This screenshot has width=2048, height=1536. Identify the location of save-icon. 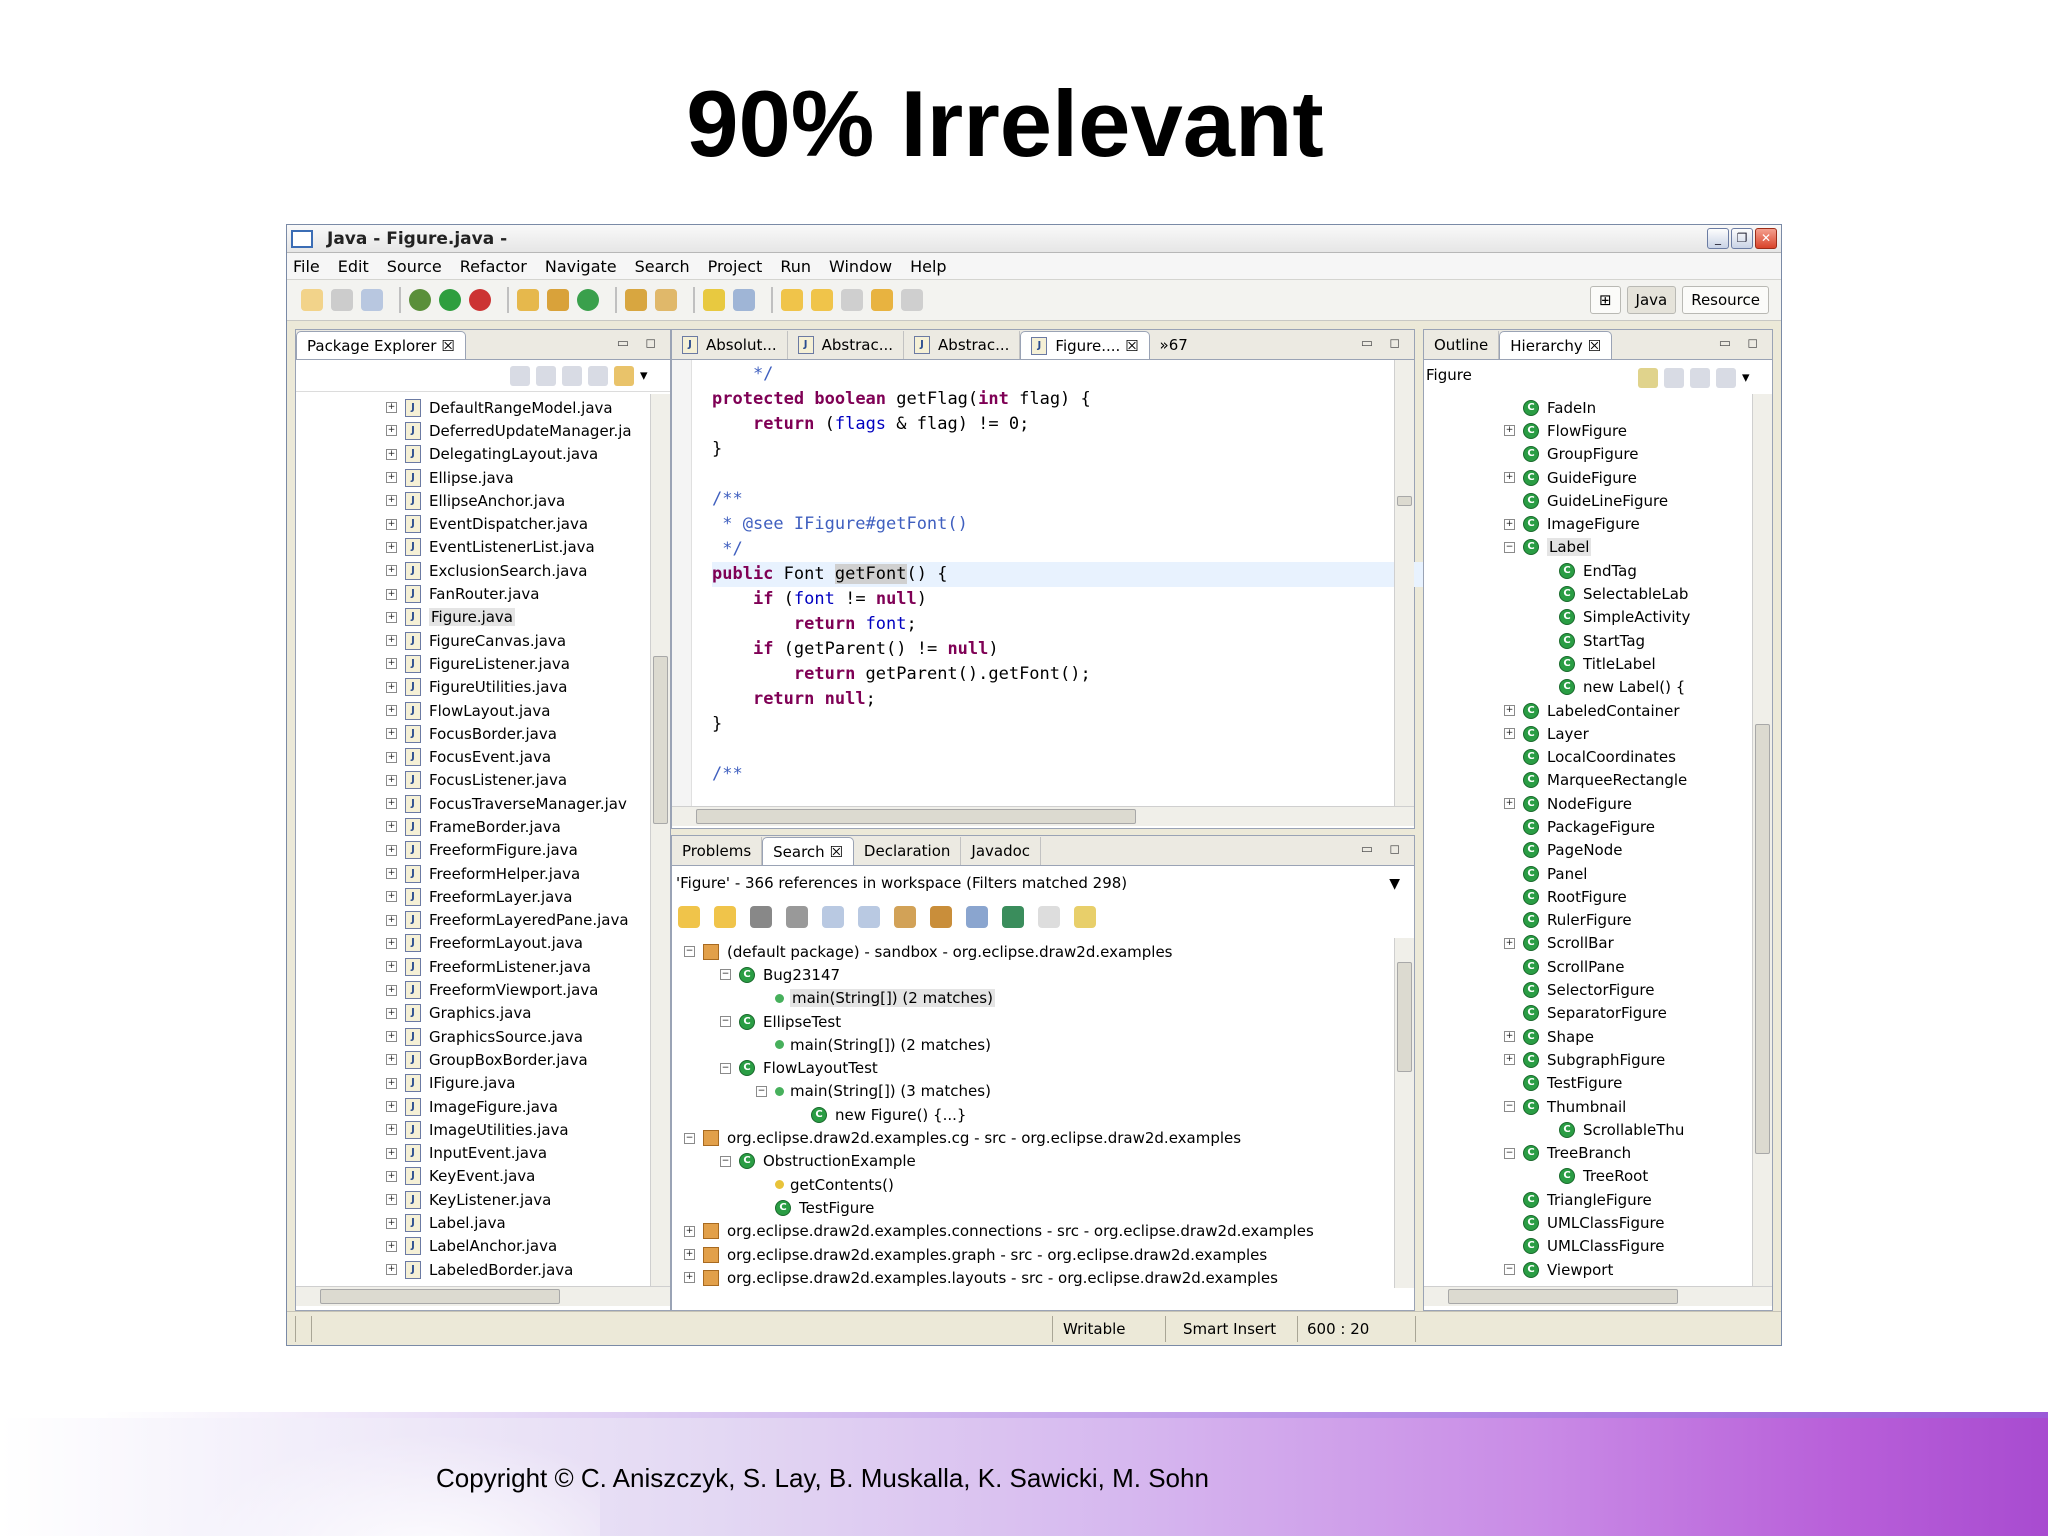
(342, 300).